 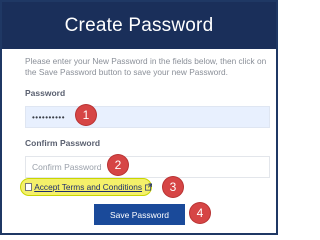 What do you see at coordinates (200, 213) in the screenshot?
I see `step-badge-4: 4` at bounding box center [200, 213].